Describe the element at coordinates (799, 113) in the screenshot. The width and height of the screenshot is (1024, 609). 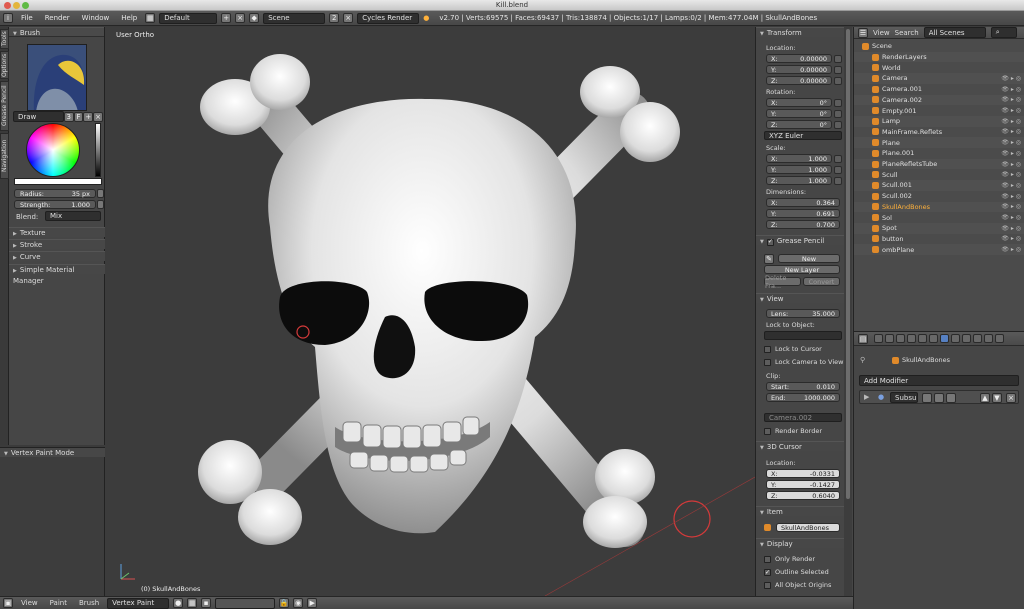
I see `rotation-y-field: Y: 0°` at that location.